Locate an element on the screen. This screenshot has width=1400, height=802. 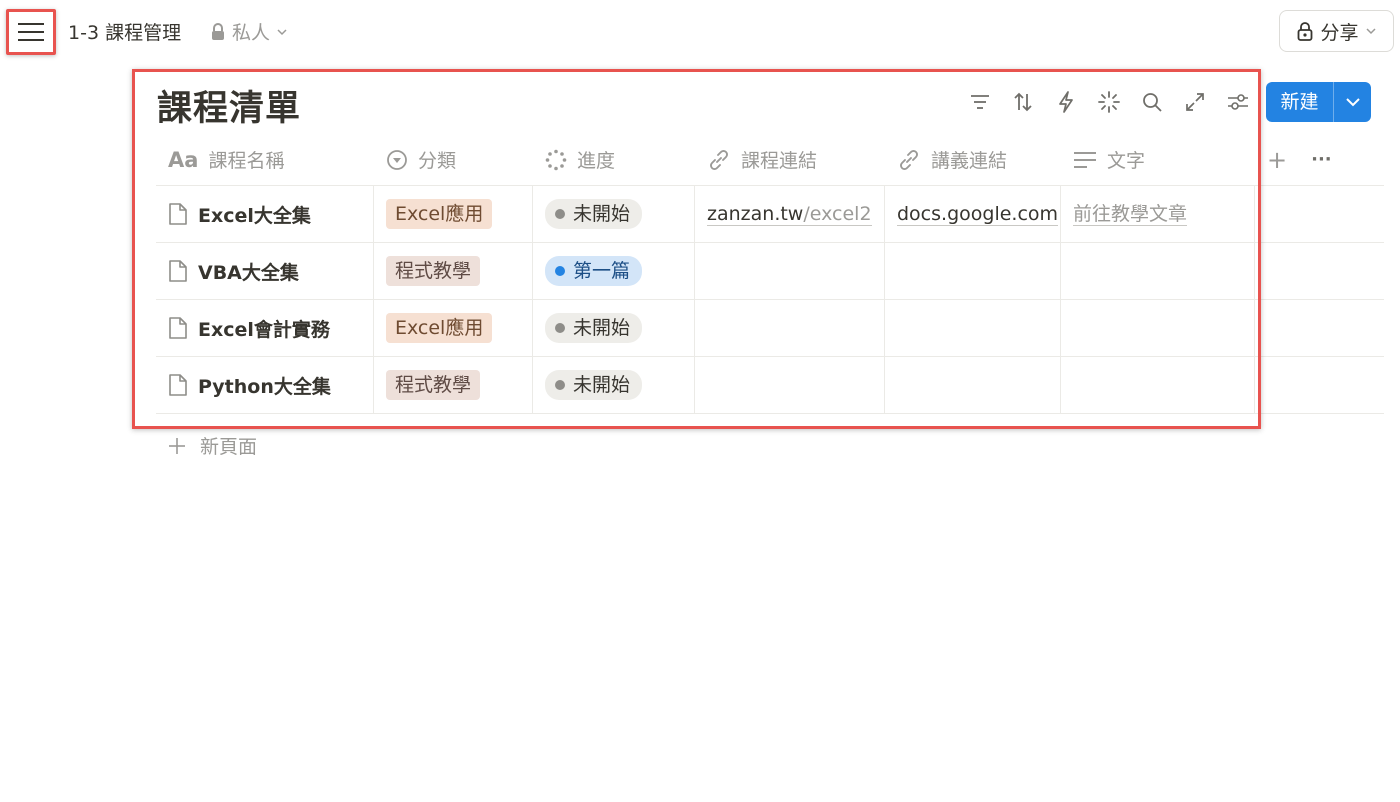
filter-button is located at coordinates (979, 102).